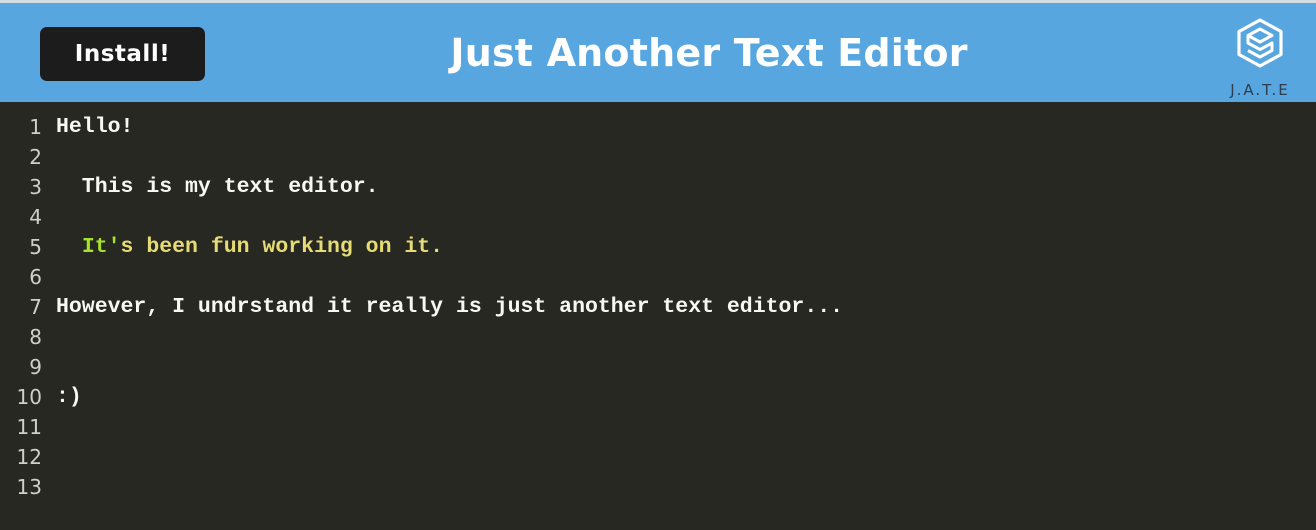 Image resolution: width=1316 pixels, height=530 pixels. What do you see at coordinates (69, 397) in the screenshot?
I see `line-text: :)` at bounding box center [69, 397].